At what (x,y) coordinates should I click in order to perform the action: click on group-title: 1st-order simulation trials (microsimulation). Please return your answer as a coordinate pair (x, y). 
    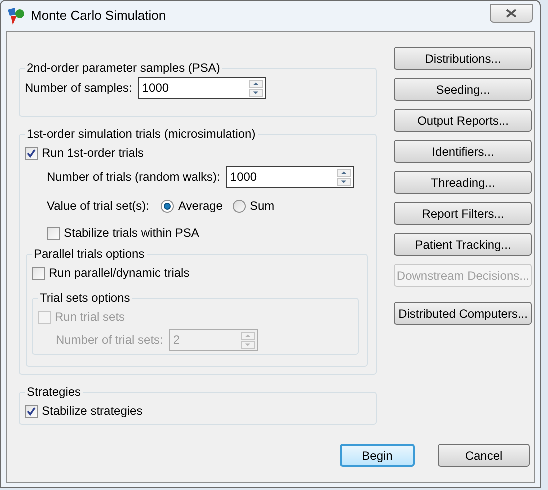
    Looking at the image, I should click on (141, 134).